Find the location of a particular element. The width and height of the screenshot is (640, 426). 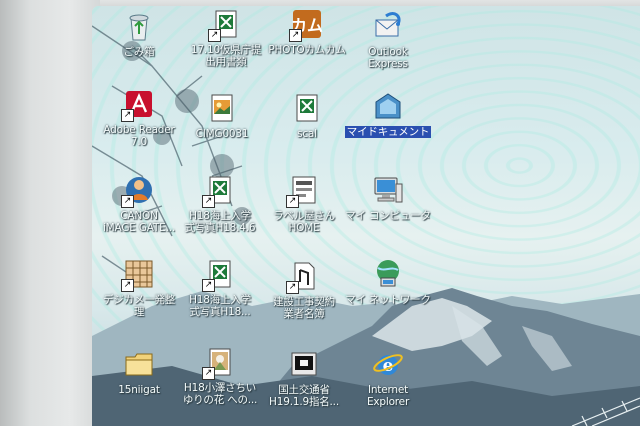

photo-app-icon: カム ↗ is located at coordinates (306, 25).